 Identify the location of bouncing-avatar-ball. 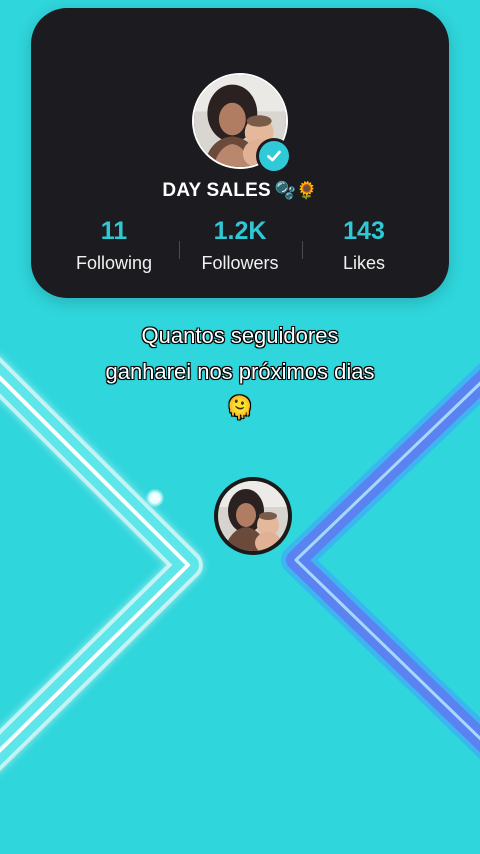
(253, 516).